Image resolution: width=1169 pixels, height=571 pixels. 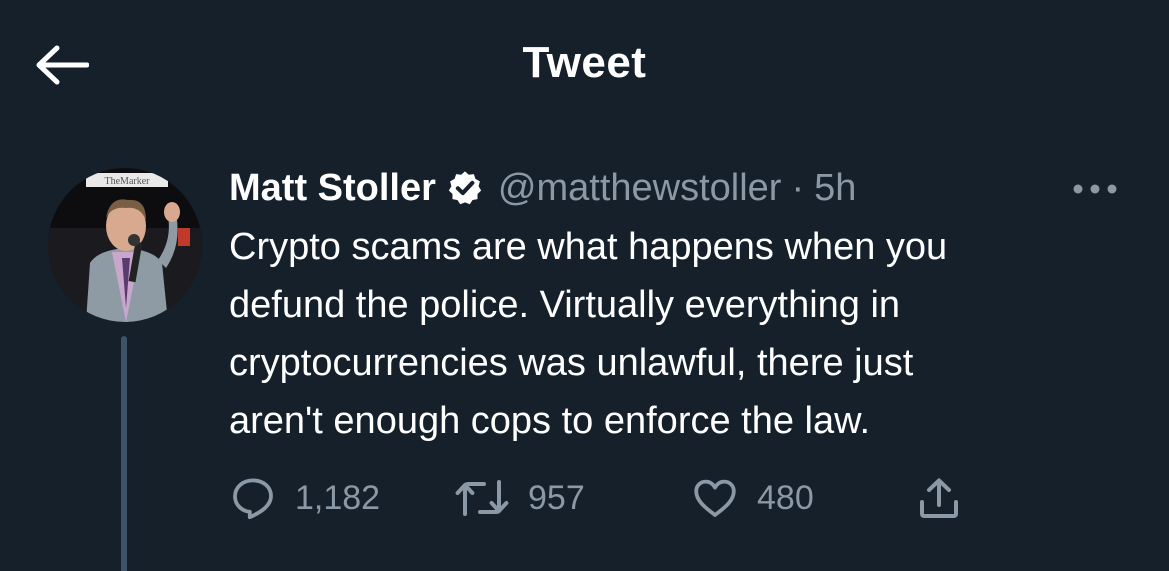 I want to click on retweet-button: 957, so click(x=519, y=498).